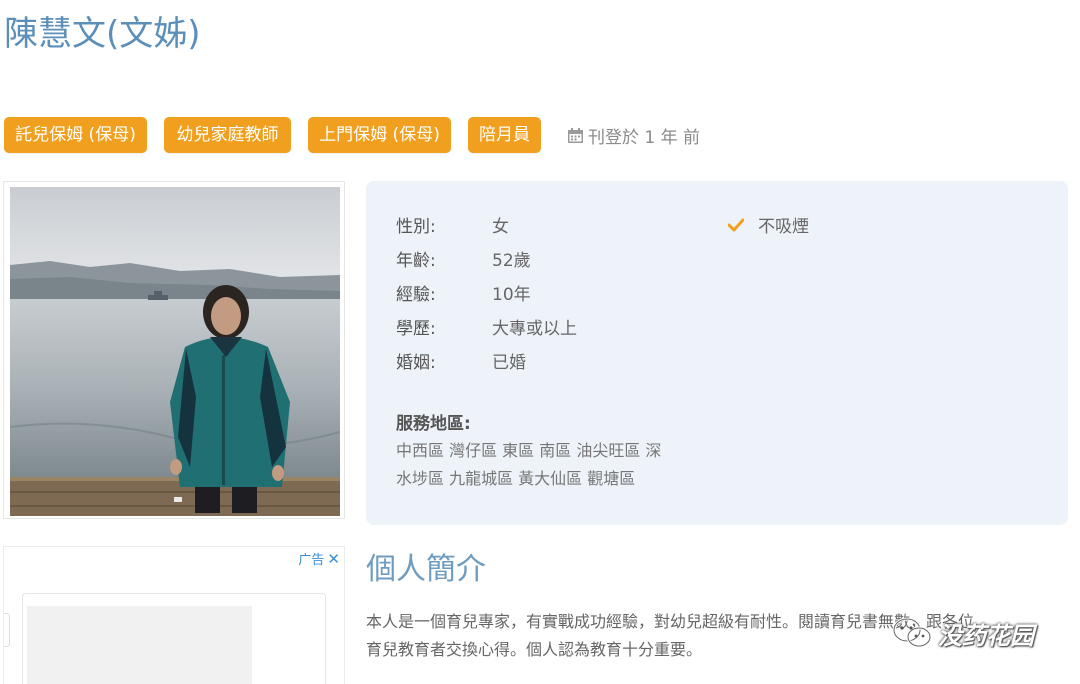 This screenshot has height=684, width=1080. I want to click on tag-home-nanny: 上門保姆 (保母), so click(379, 135).